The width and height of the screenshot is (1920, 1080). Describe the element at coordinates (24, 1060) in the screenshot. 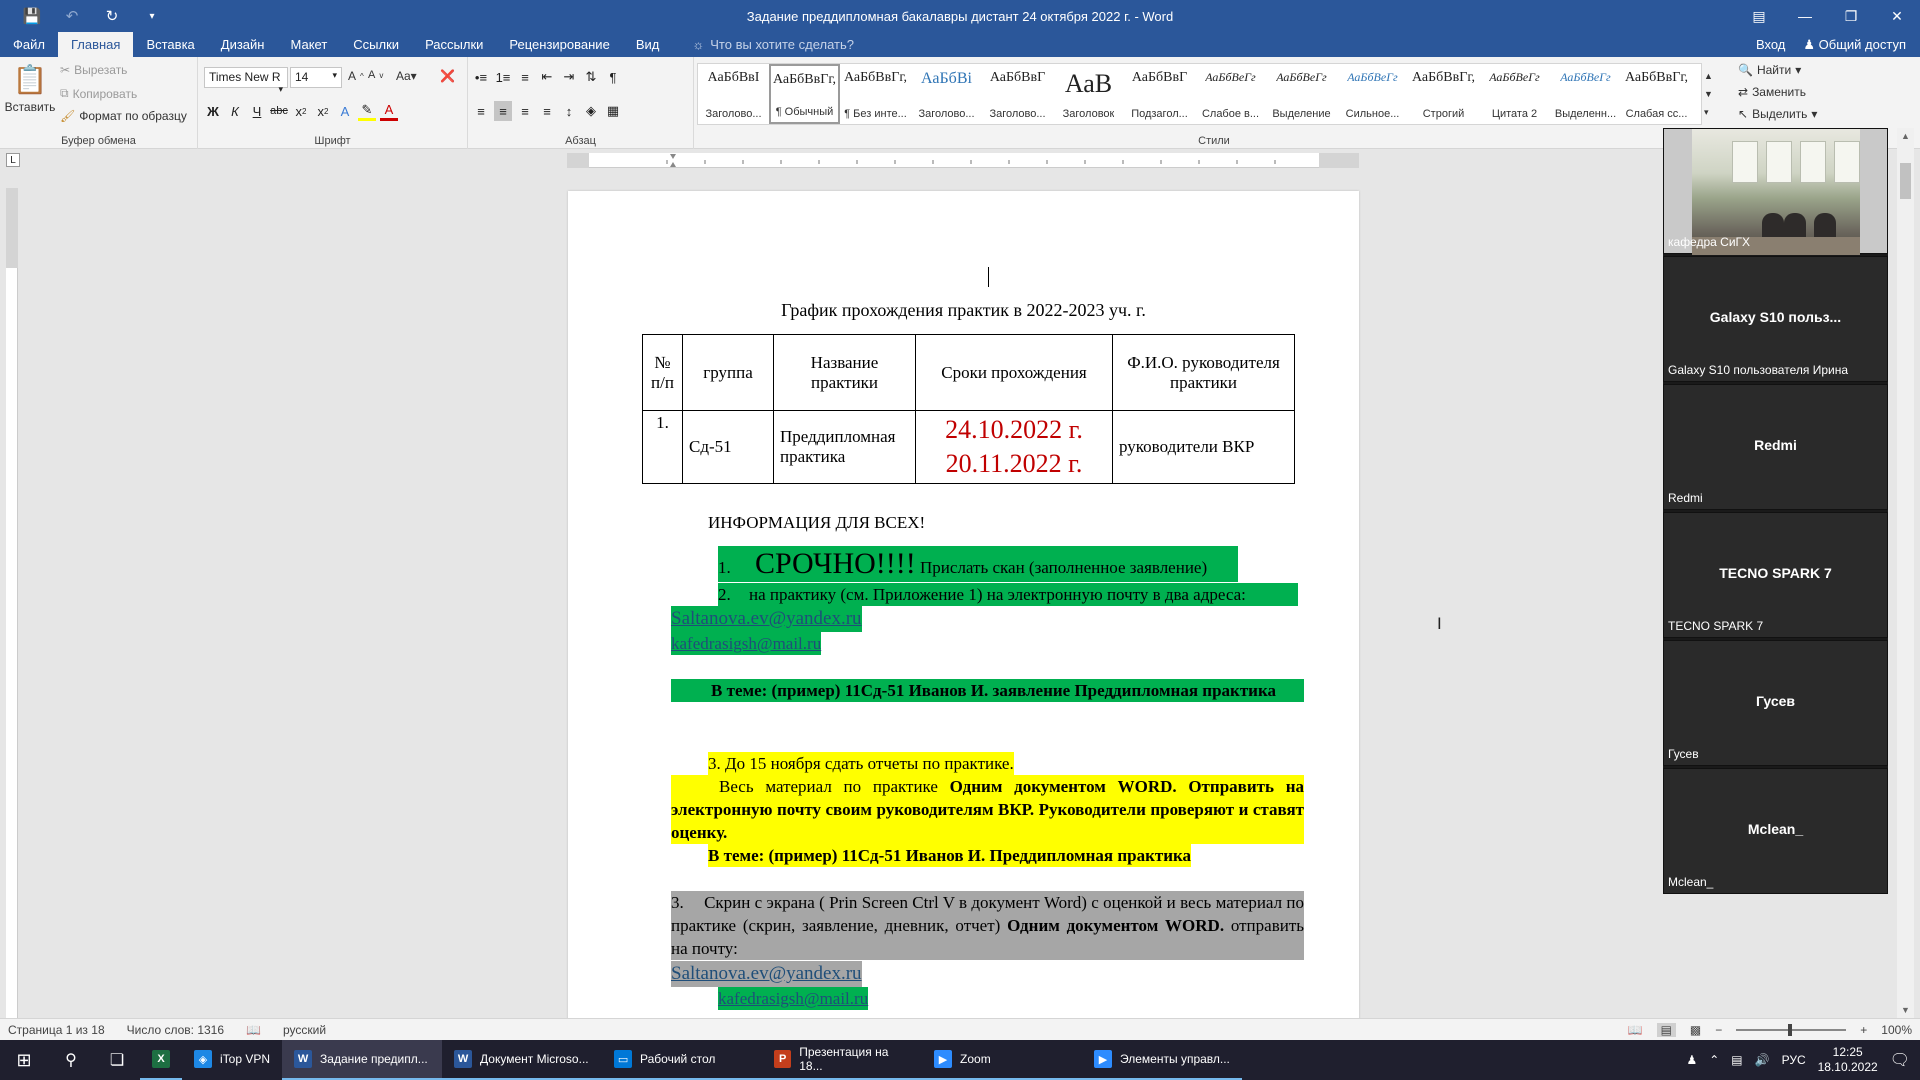

I see `windows-start-icon: ⊞` at that location.